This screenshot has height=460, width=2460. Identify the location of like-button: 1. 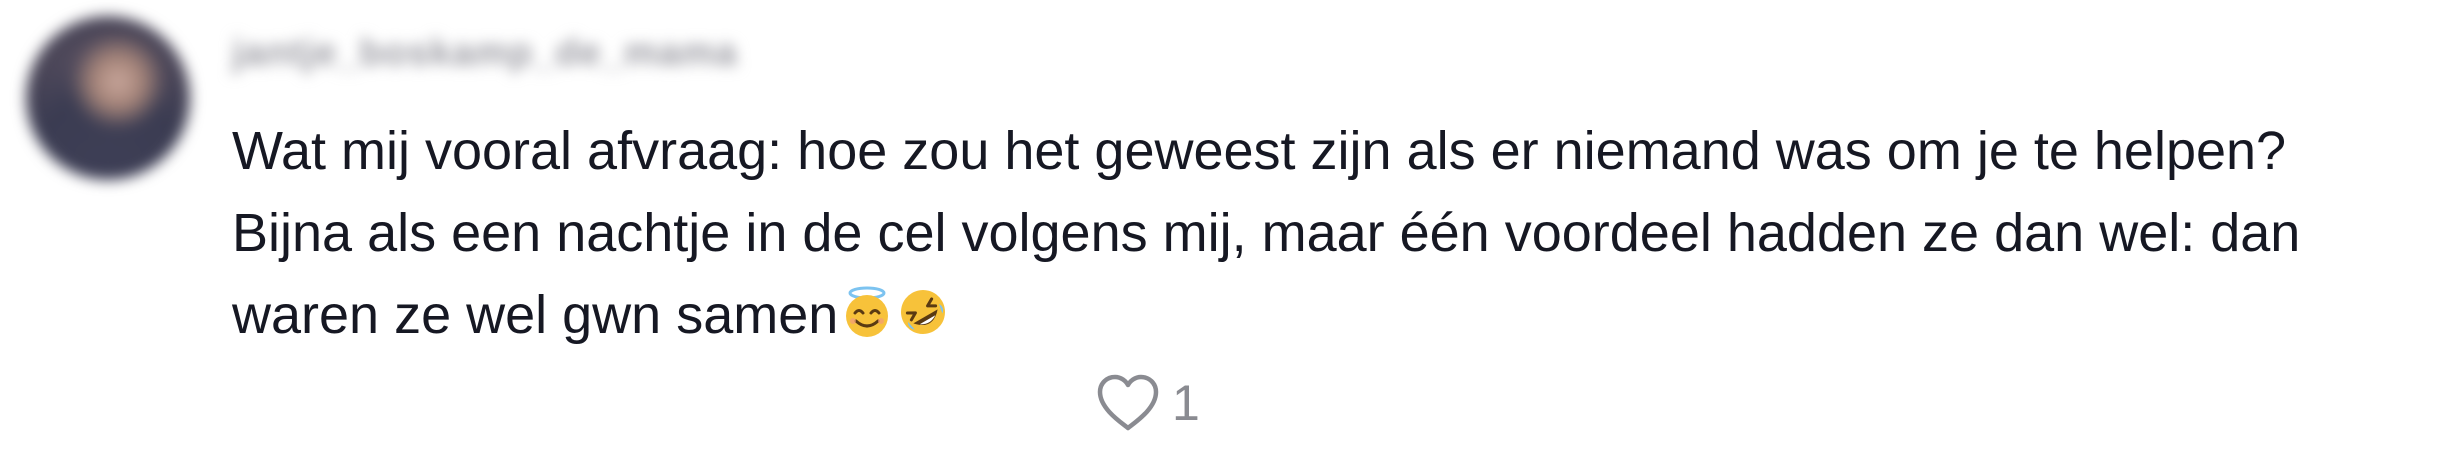
(1148, 403).